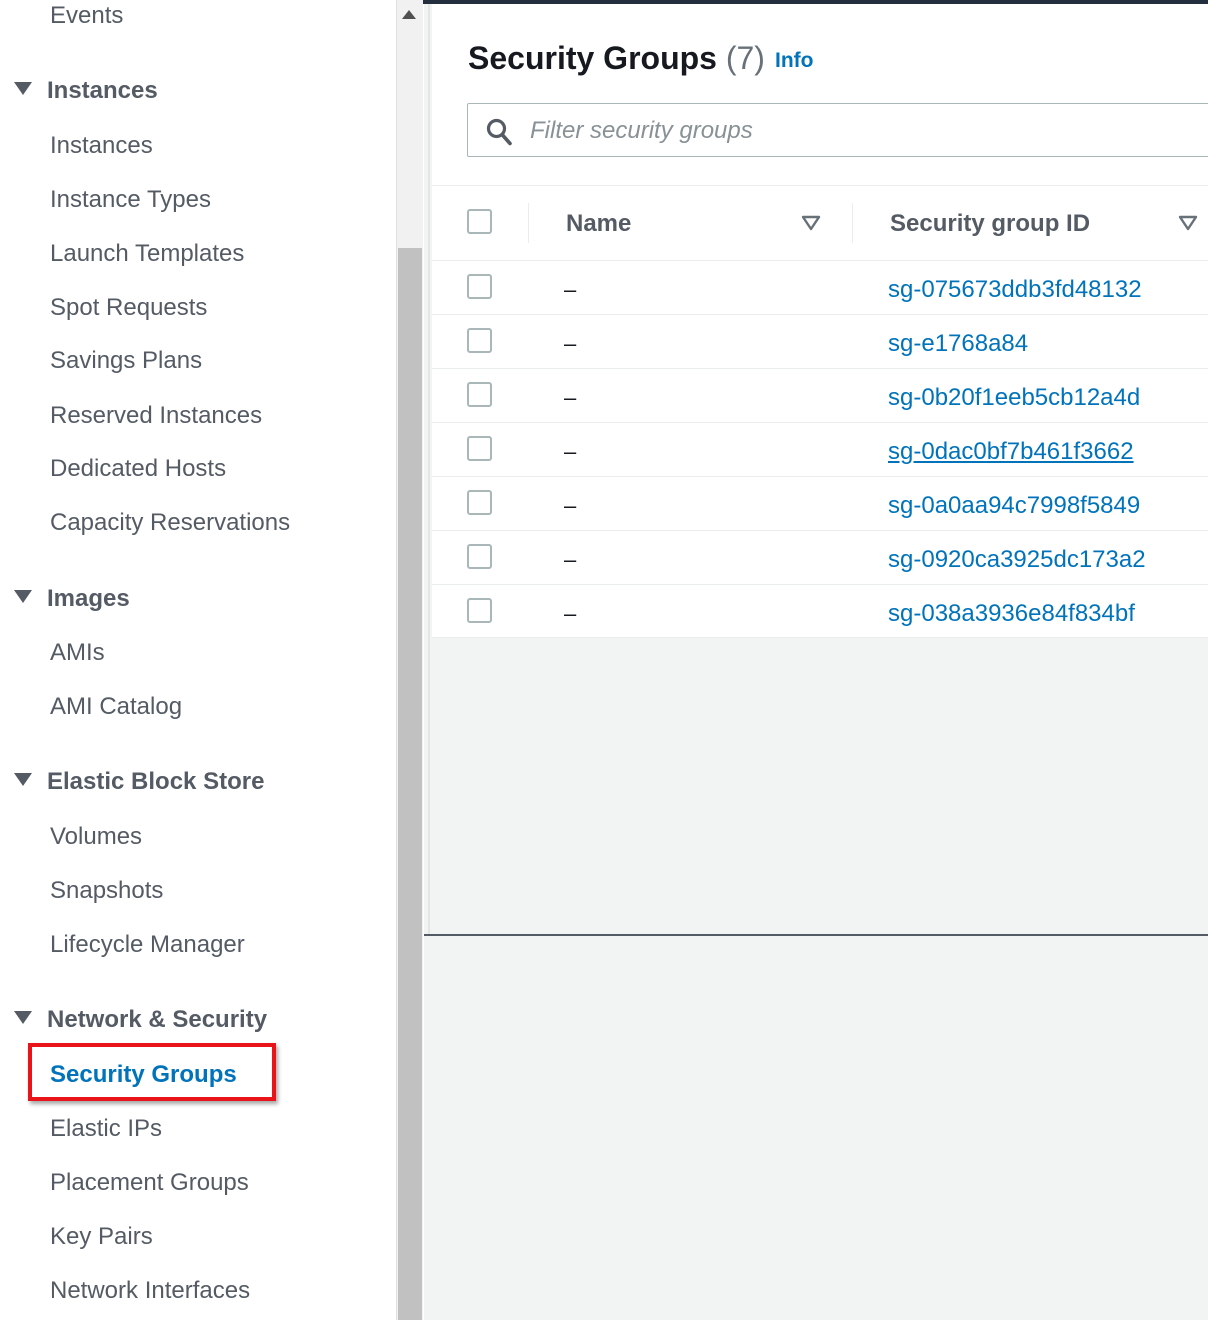 The height and width of the screenshot is (1320, 1208). Describe the element at coordinates (101, 146) in the screenshot. I see `sidebar-item-instances: Instances` at that location.